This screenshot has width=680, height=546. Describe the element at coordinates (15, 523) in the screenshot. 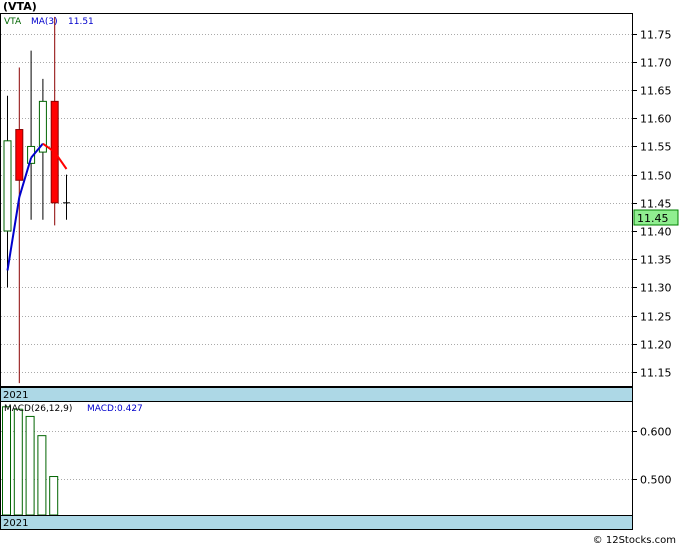

I see `macd-year-label: 2021` at that location.